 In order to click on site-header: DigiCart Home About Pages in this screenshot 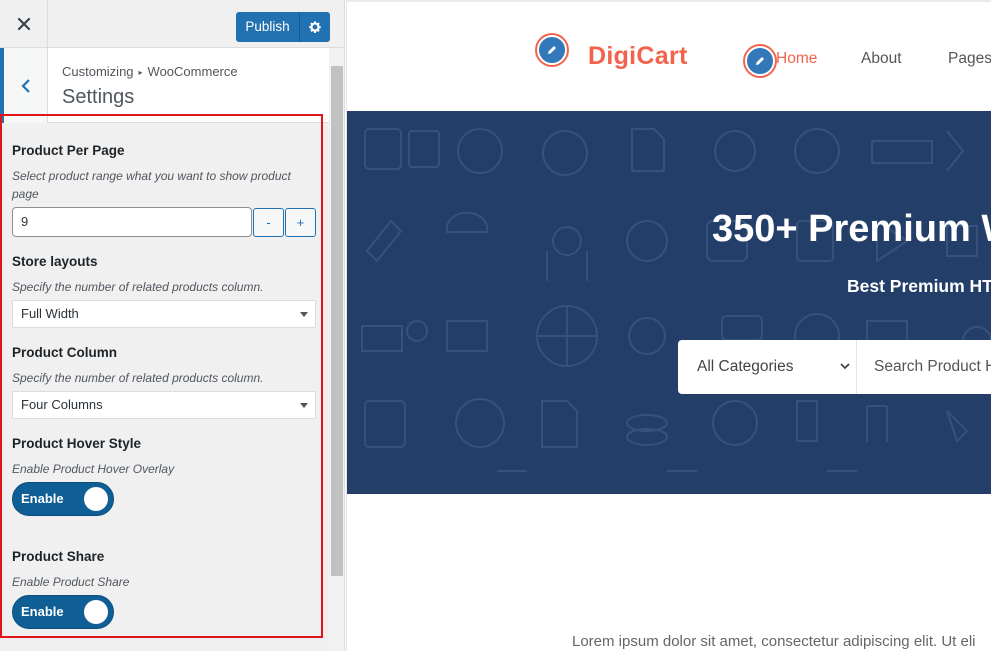, I will do `click(669, 55)`.